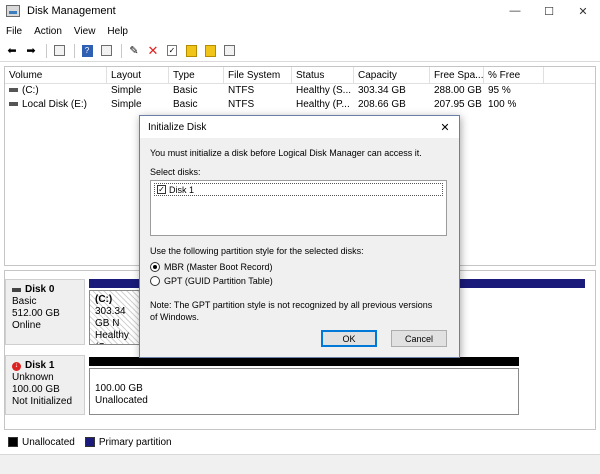 The height and width of the screenshot is (474, 600). Describe the element at coordinates (298, 189) in the screenshot. I see `disk-1-list-item: ✓ Disk 1` at that location.